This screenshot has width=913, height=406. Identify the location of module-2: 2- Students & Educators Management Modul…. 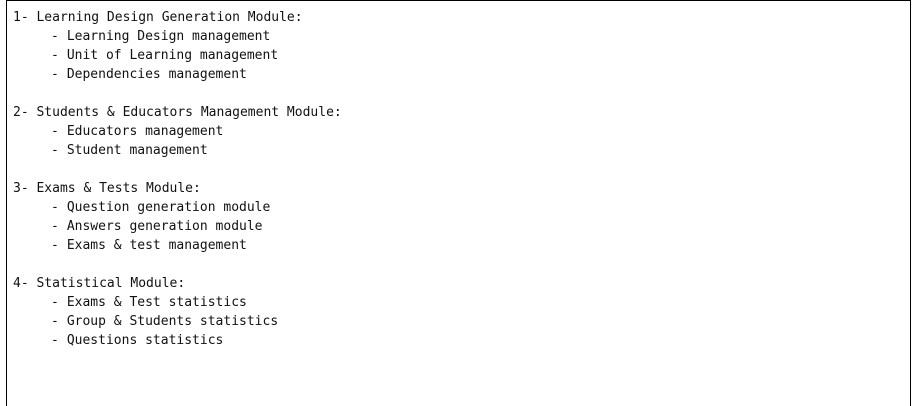
(177, 131).